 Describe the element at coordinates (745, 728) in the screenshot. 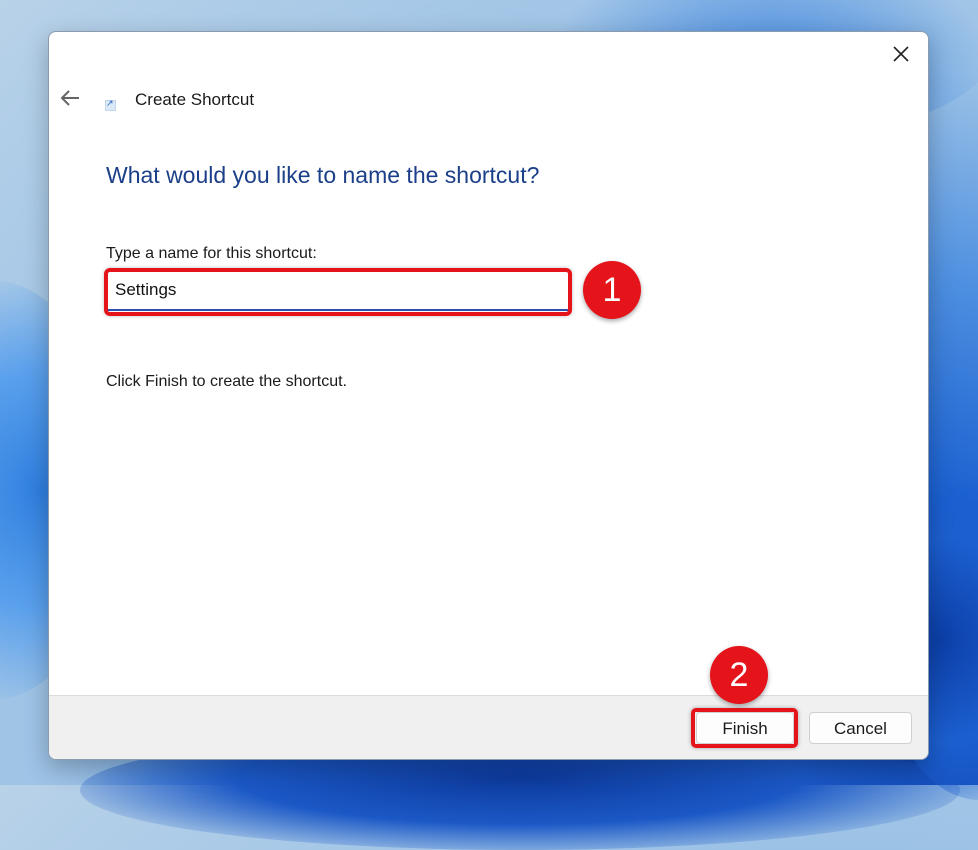

I see `finish-button: Finish` at that location.